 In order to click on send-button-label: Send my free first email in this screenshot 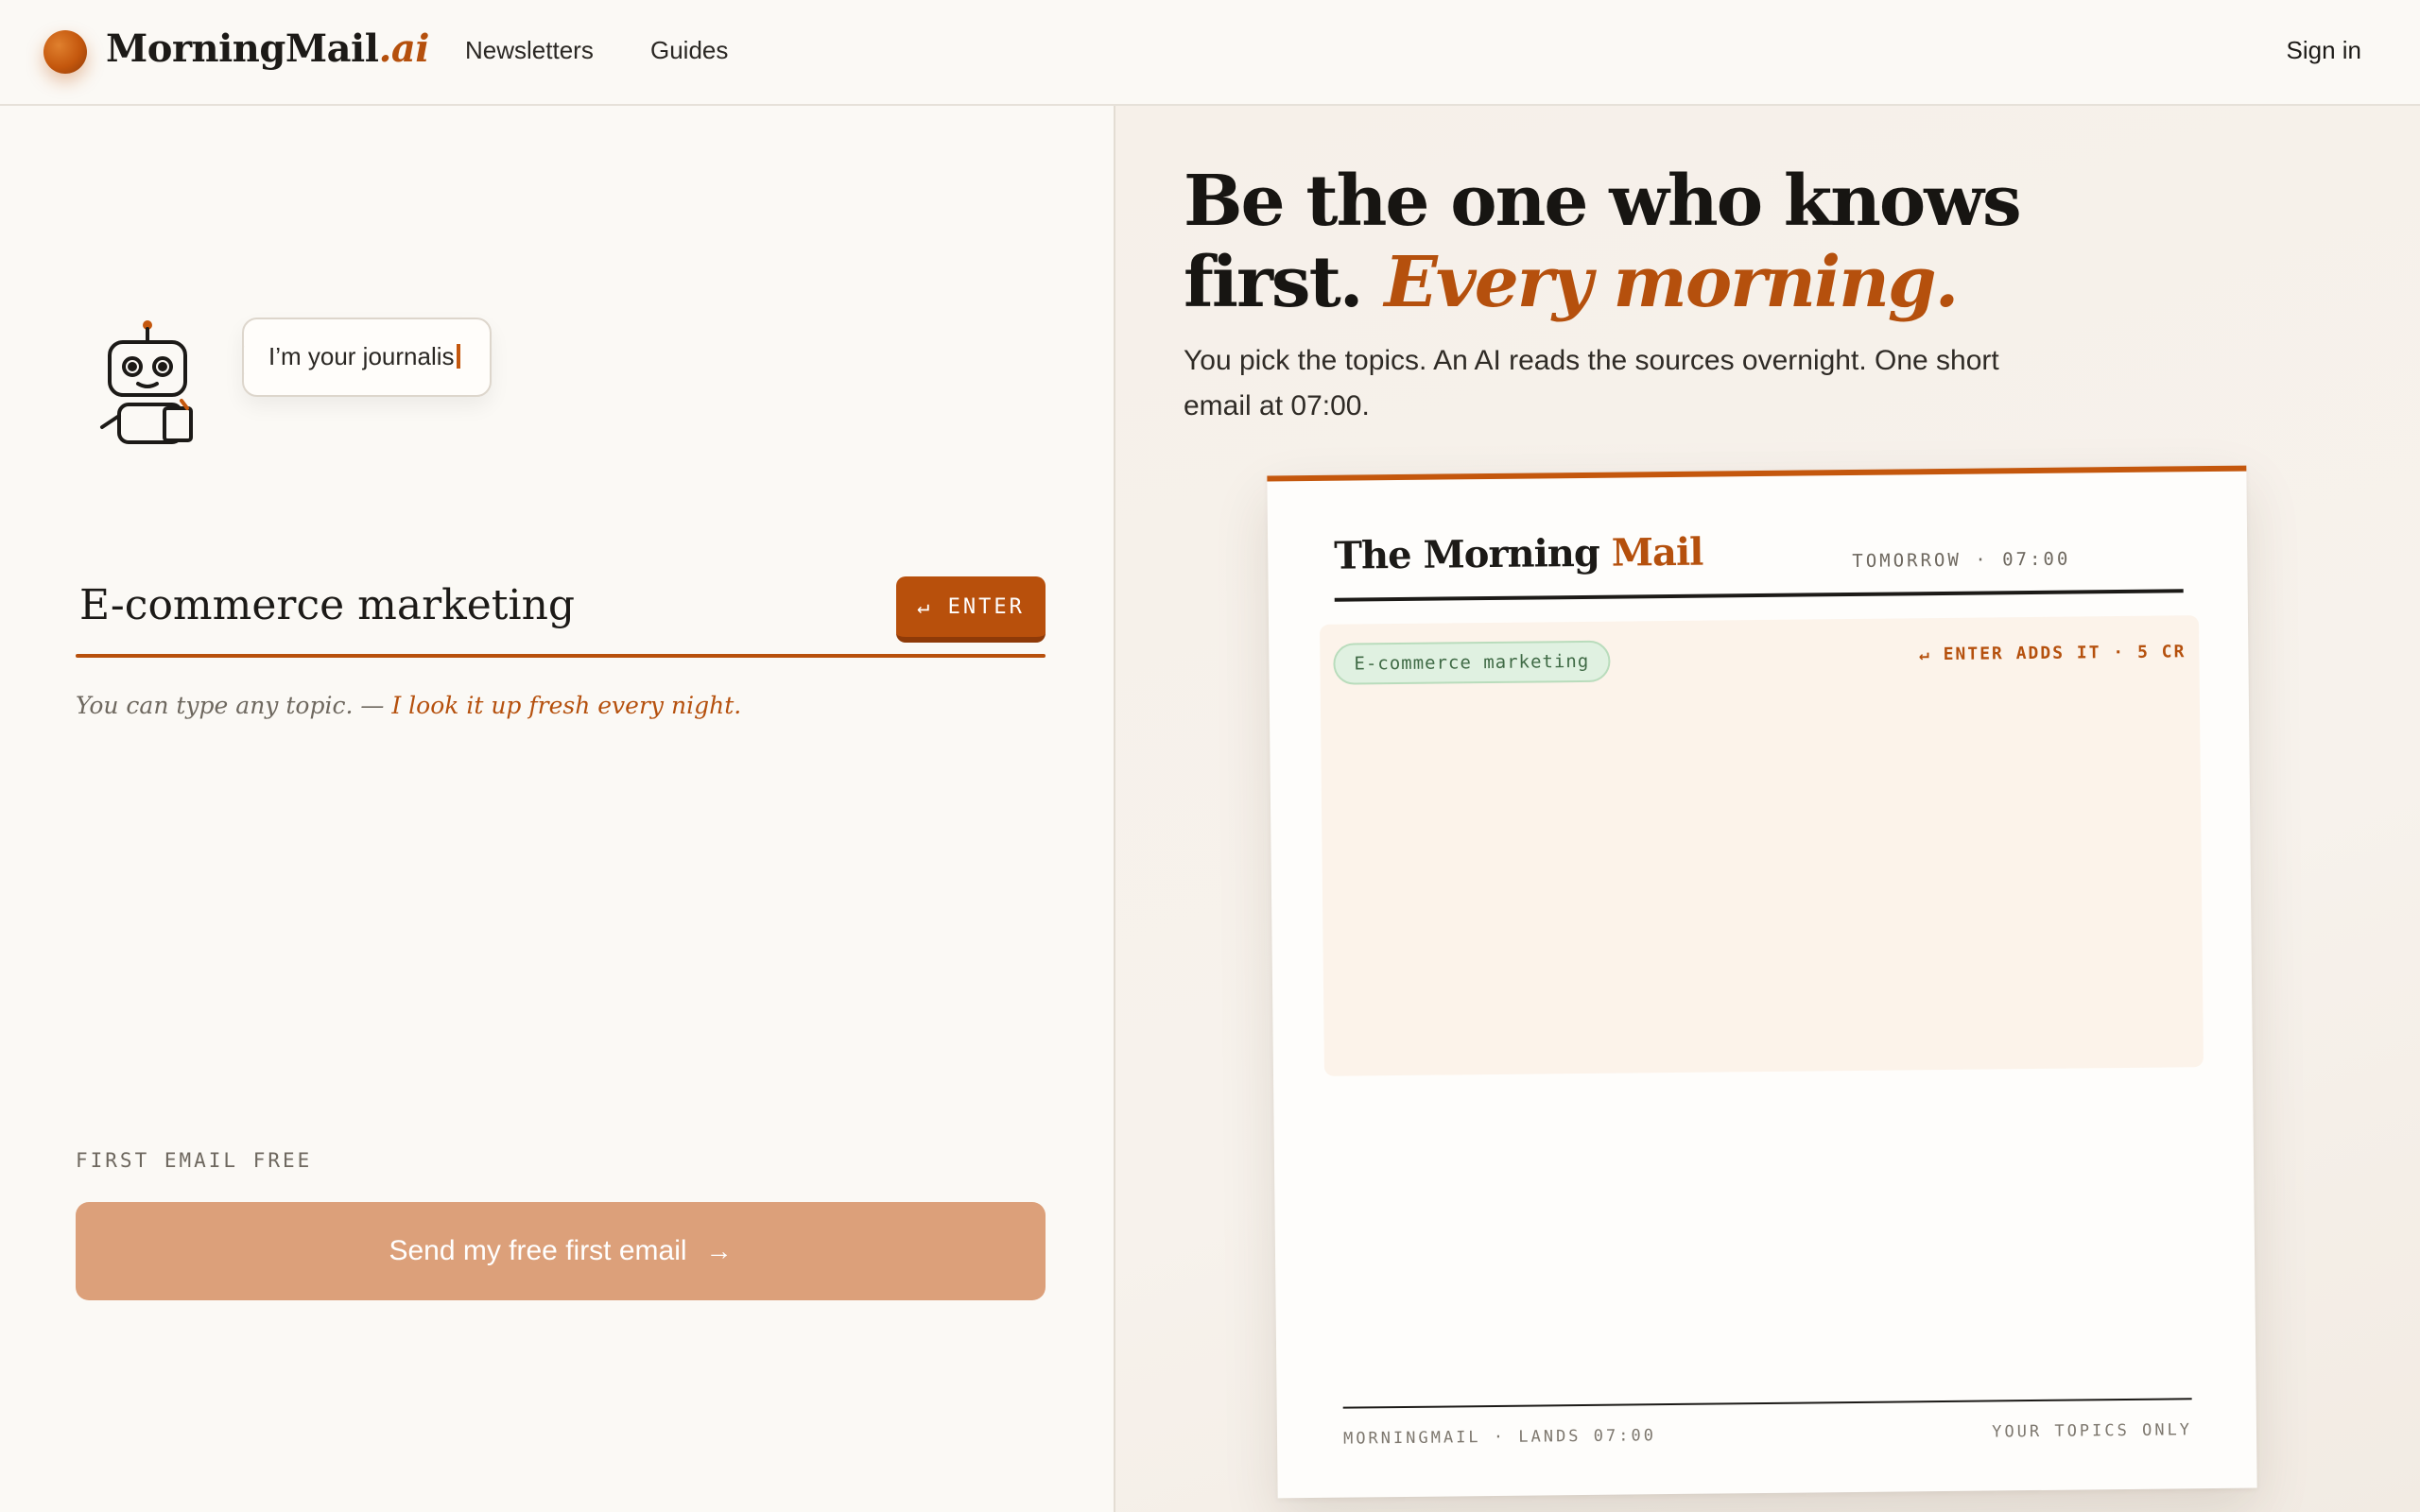, I will do `click(538, 1250)`.